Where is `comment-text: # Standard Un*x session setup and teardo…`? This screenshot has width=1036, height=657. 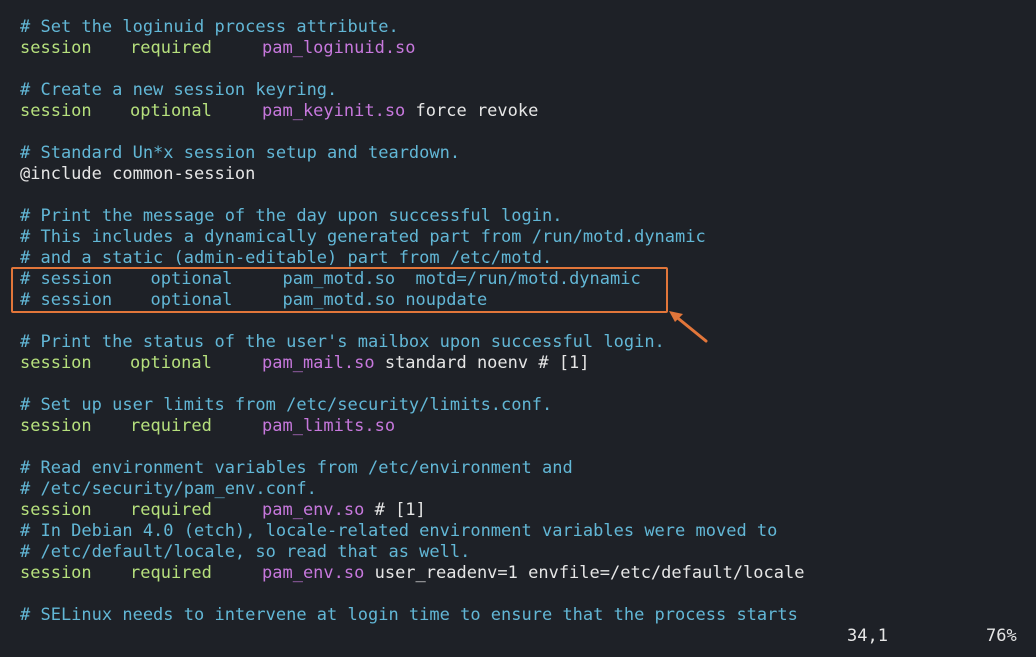
comment-text: # Standard Un*x session setup and teardo… is located at coordinates (240, 153).